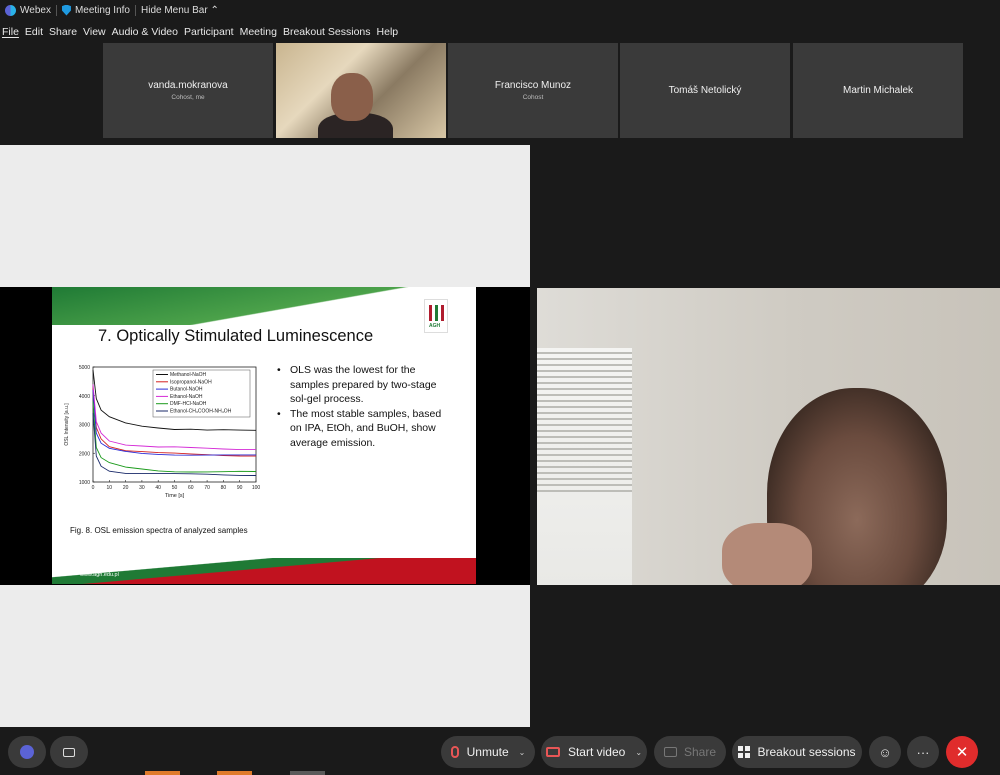  What do you see at coordinates (767, 554) in the screenshot?
I see `speaker-hand` at bounding box center [767, 554].